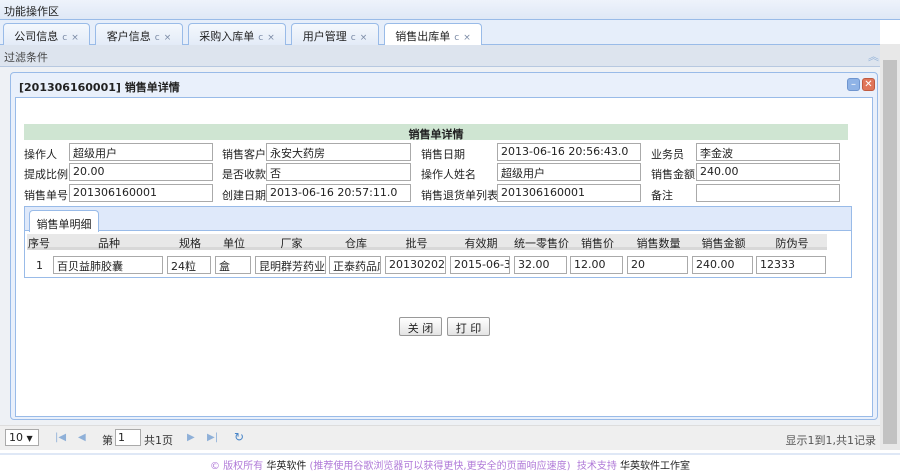 This screenshot has height=472, width=900. What do you see at coordinates (291, 243) in the screenshot?
I see `column-header: 厂家` at bounding box center [291, 243].